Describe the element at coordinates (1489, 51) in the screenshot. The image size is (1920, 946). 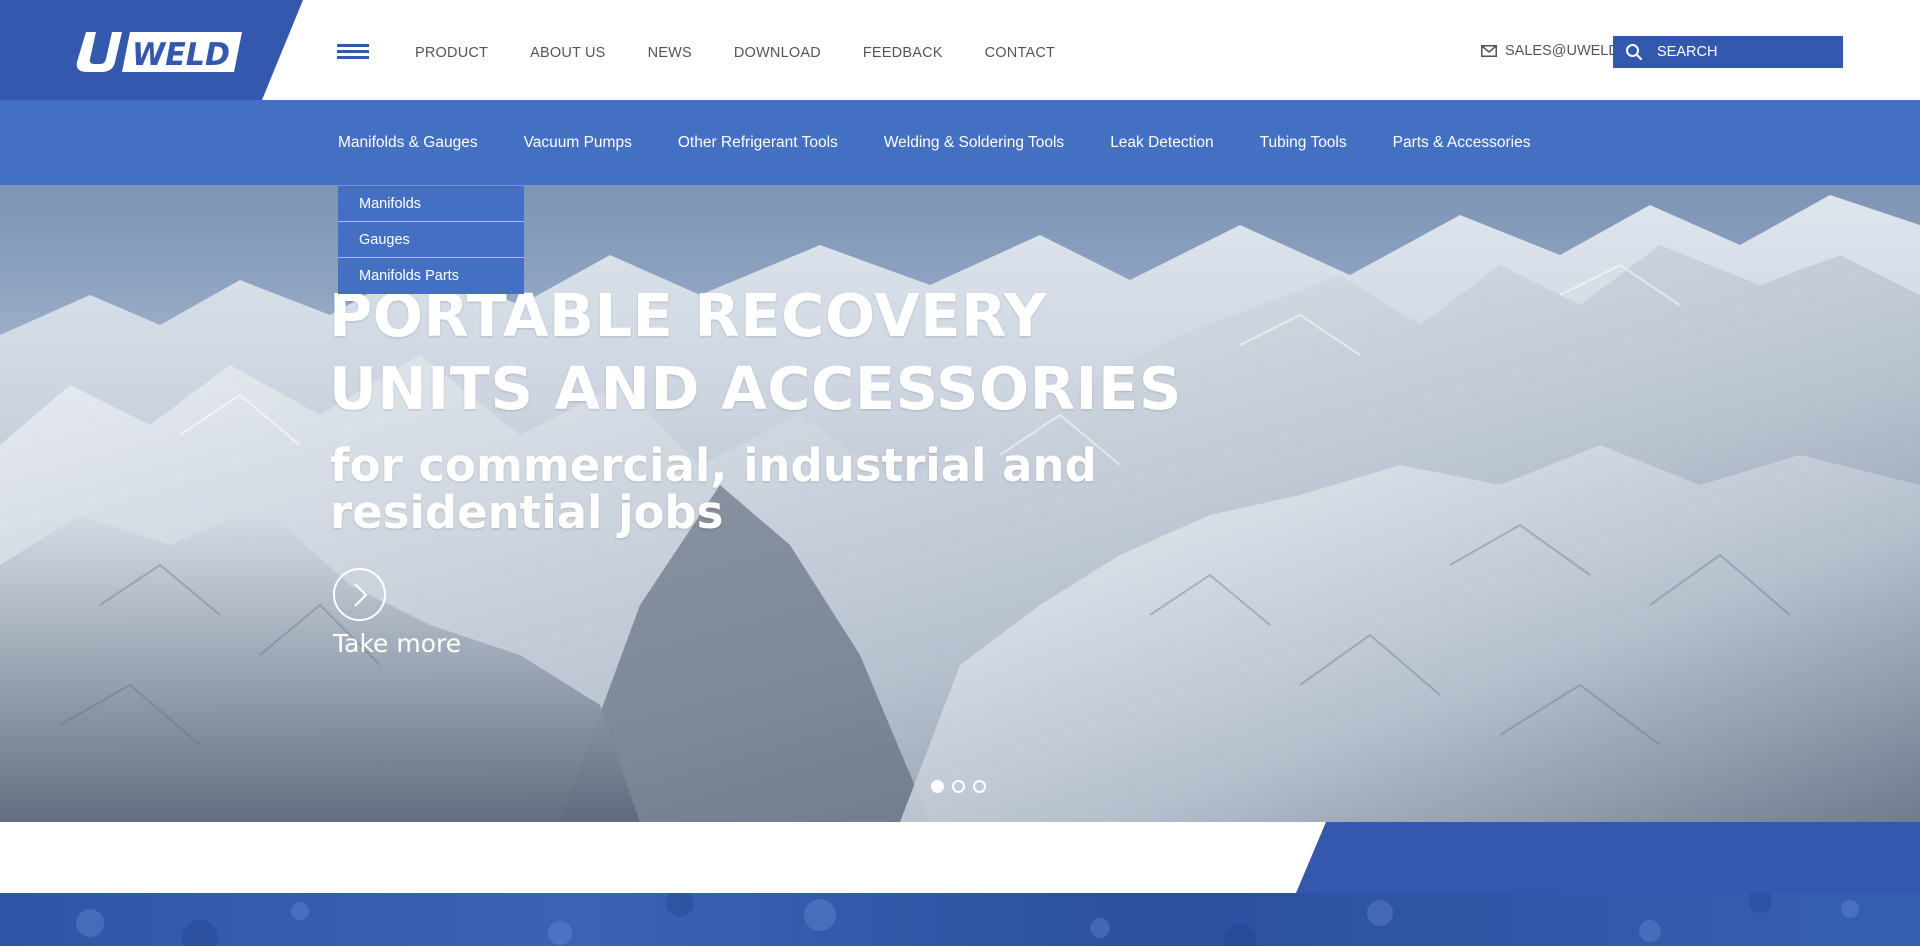
I see `mail-icon` at that location.